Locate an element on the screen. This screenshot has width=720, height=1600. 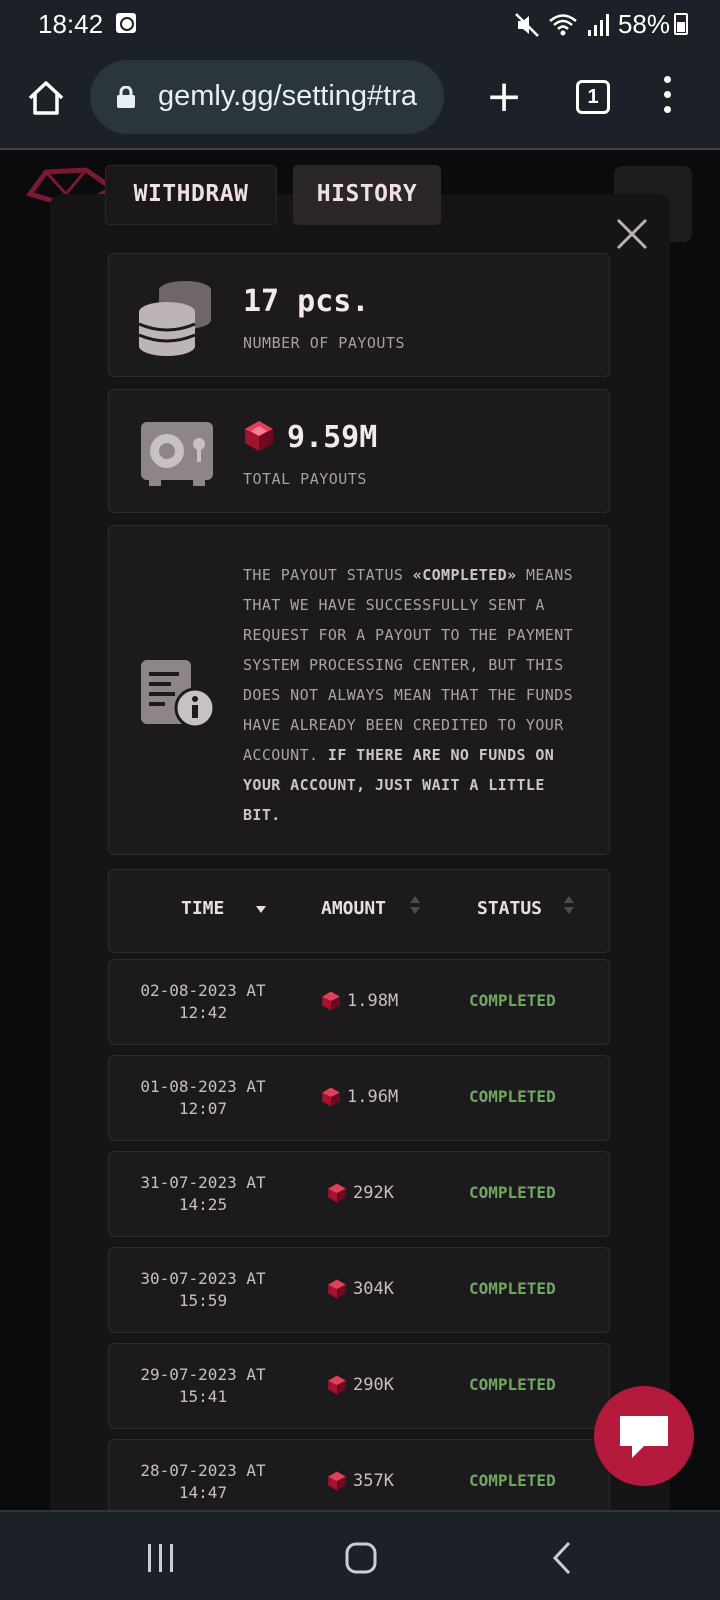
mute-icon is located at coordinates (527, 24).